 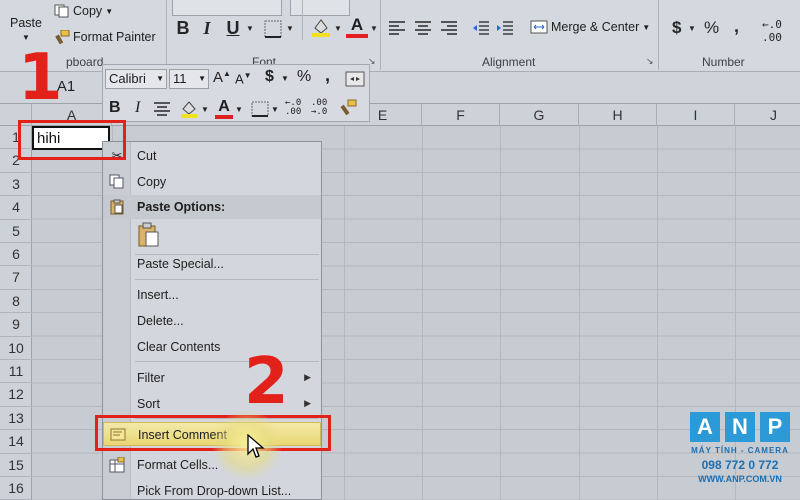 I want to click on currency-button: $, so click(x=676, y=28).